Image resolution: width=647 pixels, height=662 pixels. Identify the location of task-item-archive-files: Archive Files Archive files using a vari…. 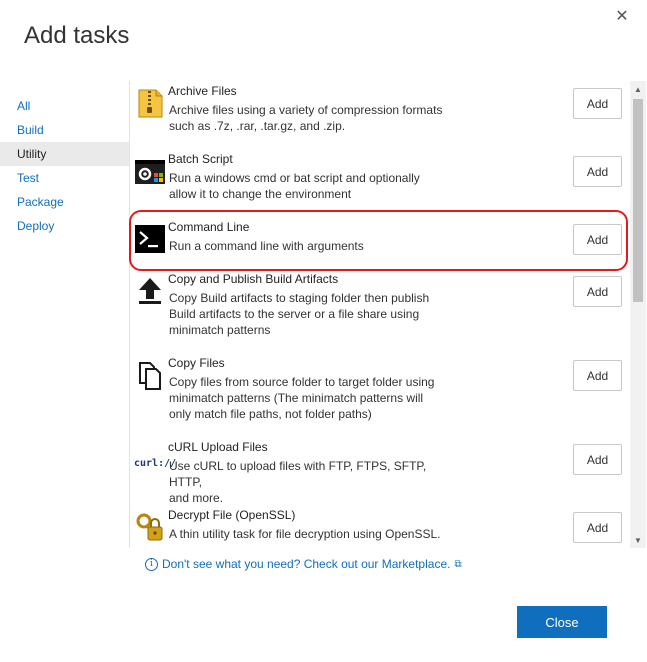
(380, 115).